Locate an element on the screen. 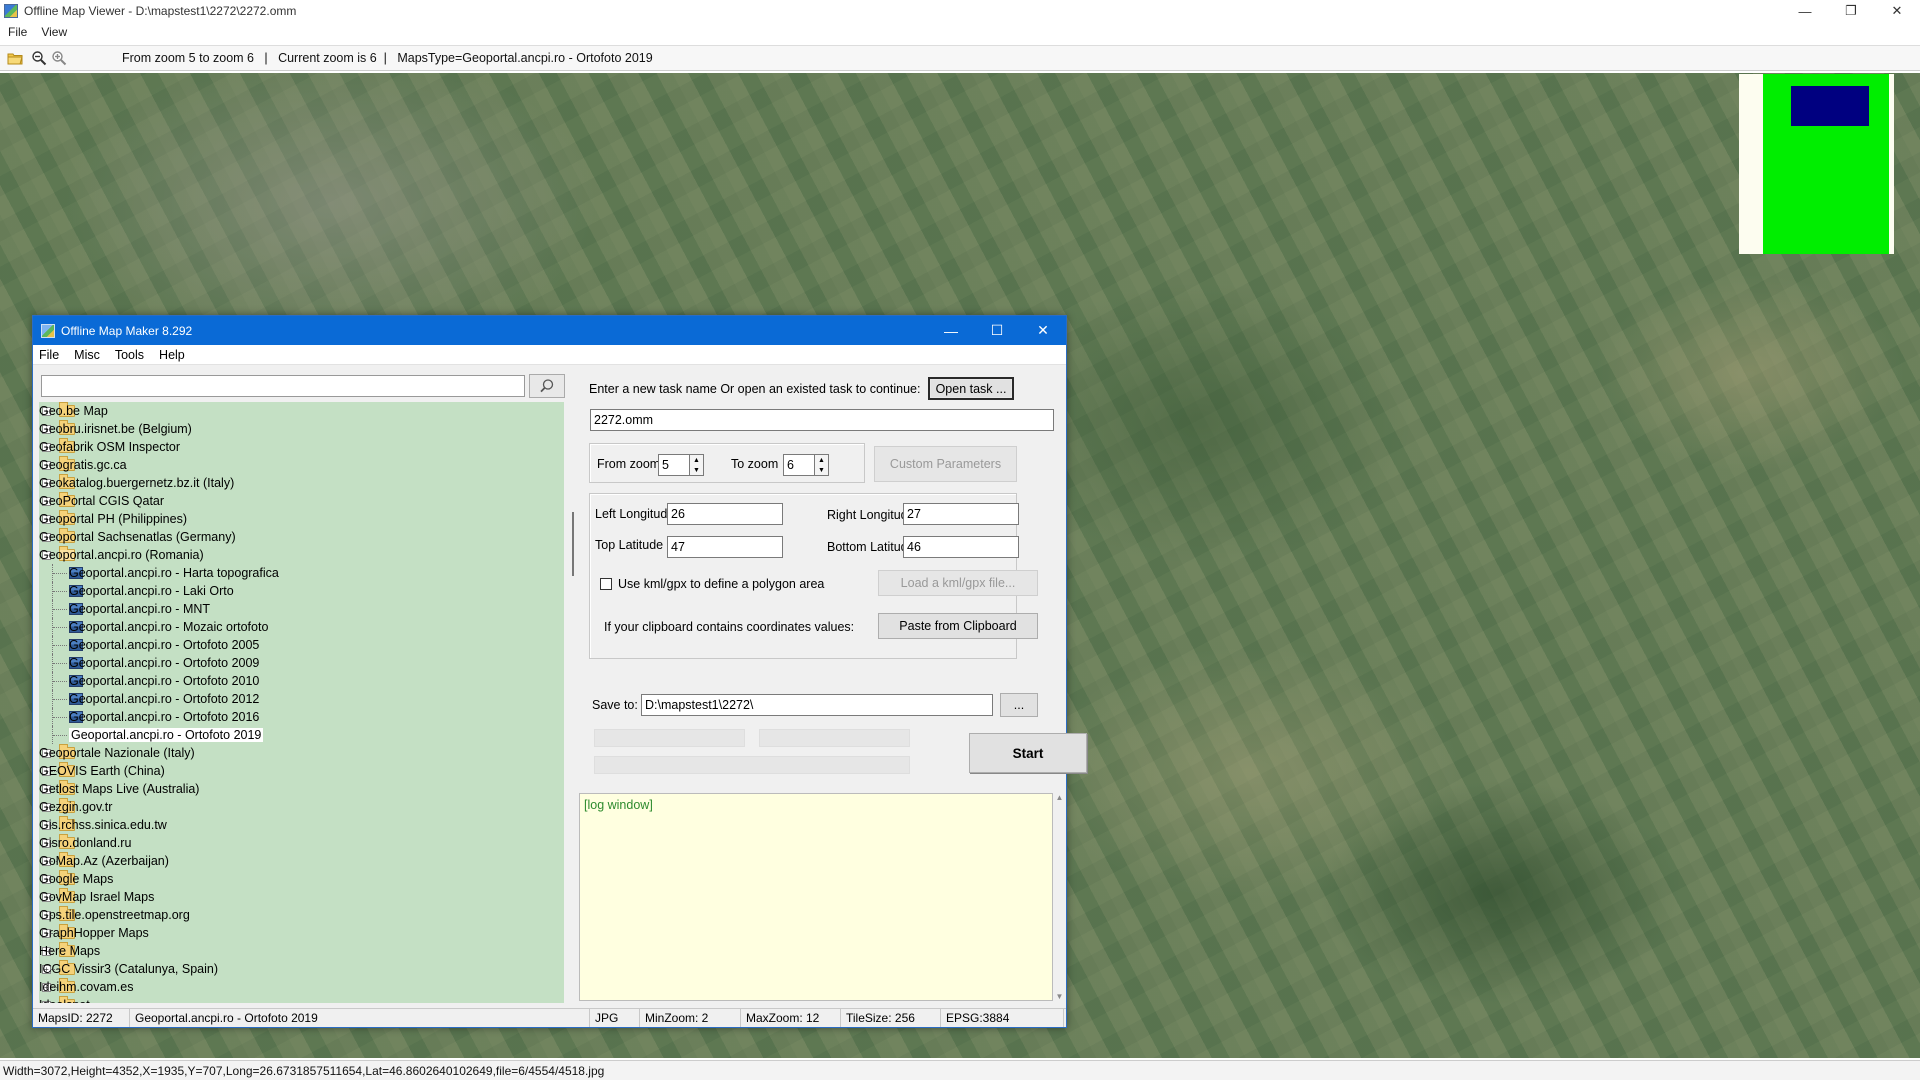  tree-map-item: Geoportal.ancpi.ro - Harta topografica is located at coordinates (301, 573).